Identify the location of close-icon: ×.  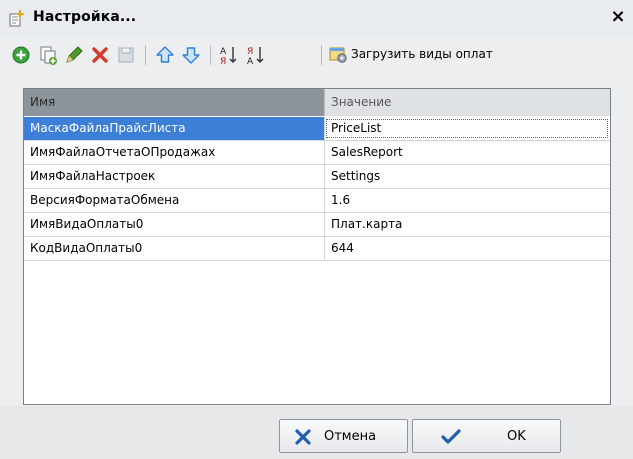
(618, 16).